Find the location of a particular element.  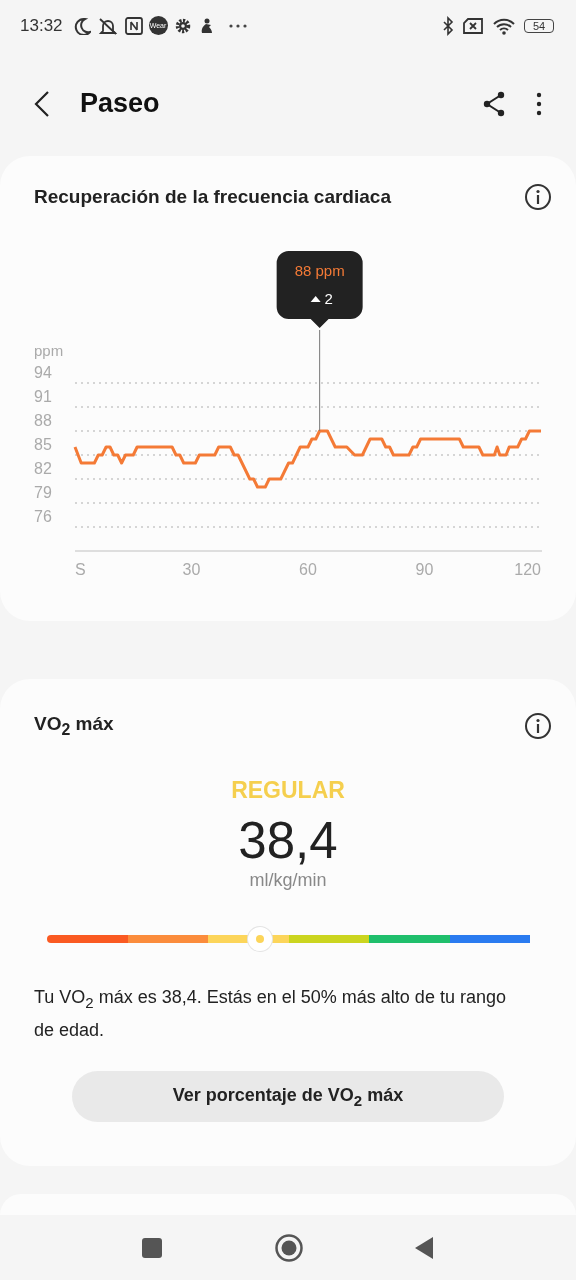

unit-label: ml/kg/min is located at coordinates (288, 880).